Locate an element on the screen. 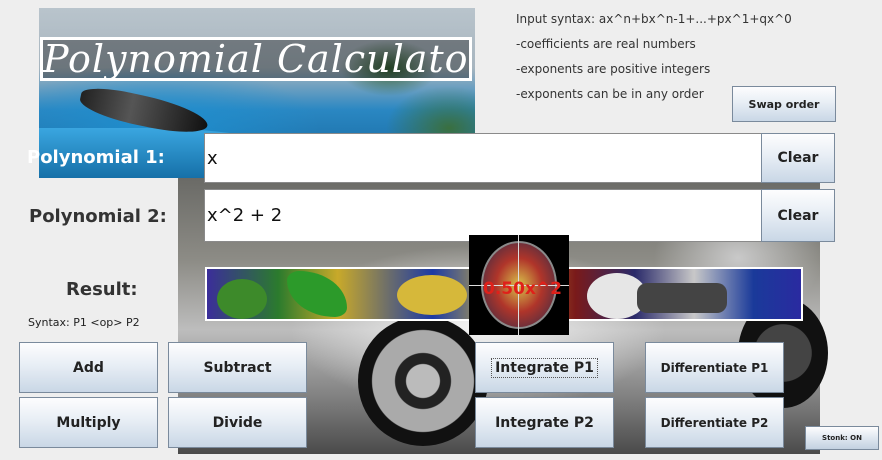  info-coefficients-line: -coefficients are real numbers is located at coordinates (606, 44).